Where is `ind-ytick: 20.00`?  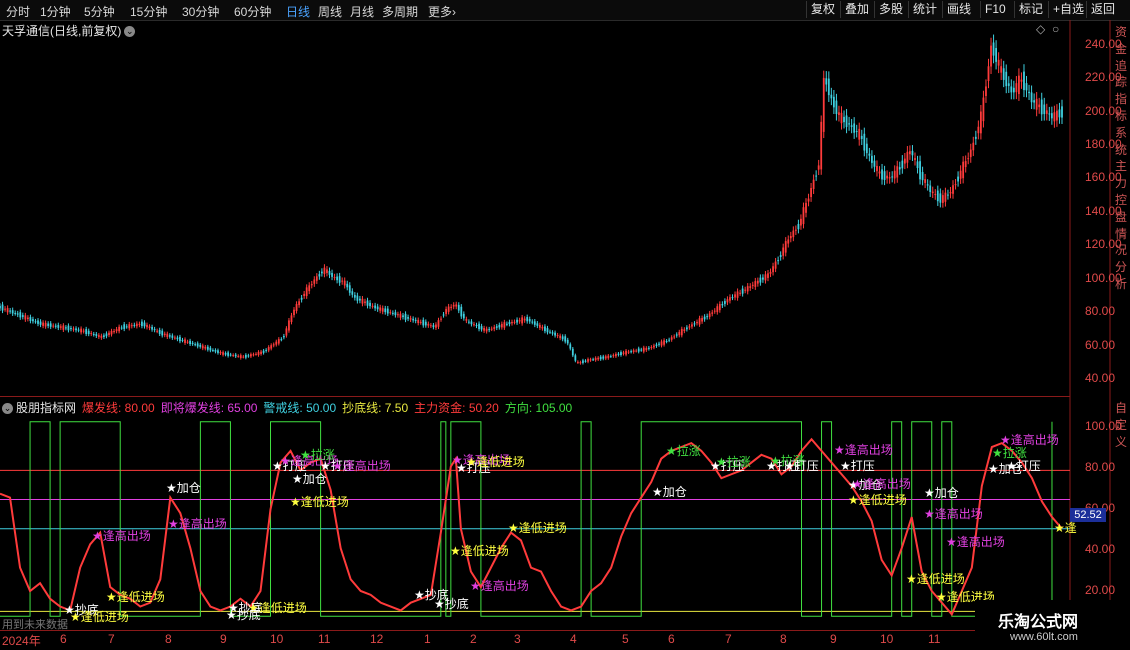 ind-ytick: 20.00 is located at coordinates (1100, 590).